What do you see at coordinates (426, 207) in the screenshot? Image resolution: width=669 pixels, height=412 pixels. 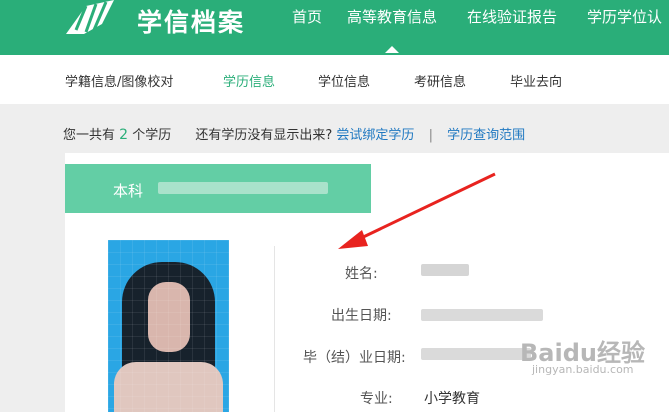 I see `arrow-shaft` at bounding box center [426, 207].